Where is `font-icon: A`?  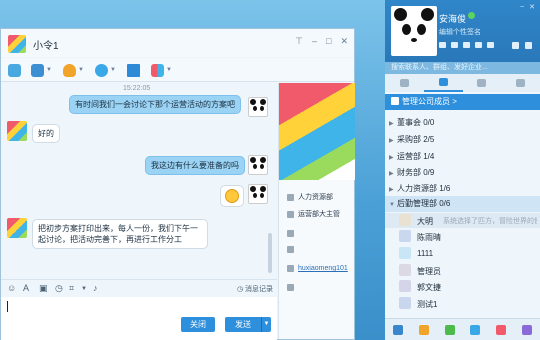 font-icon: A is located at coordinates (26, 288).